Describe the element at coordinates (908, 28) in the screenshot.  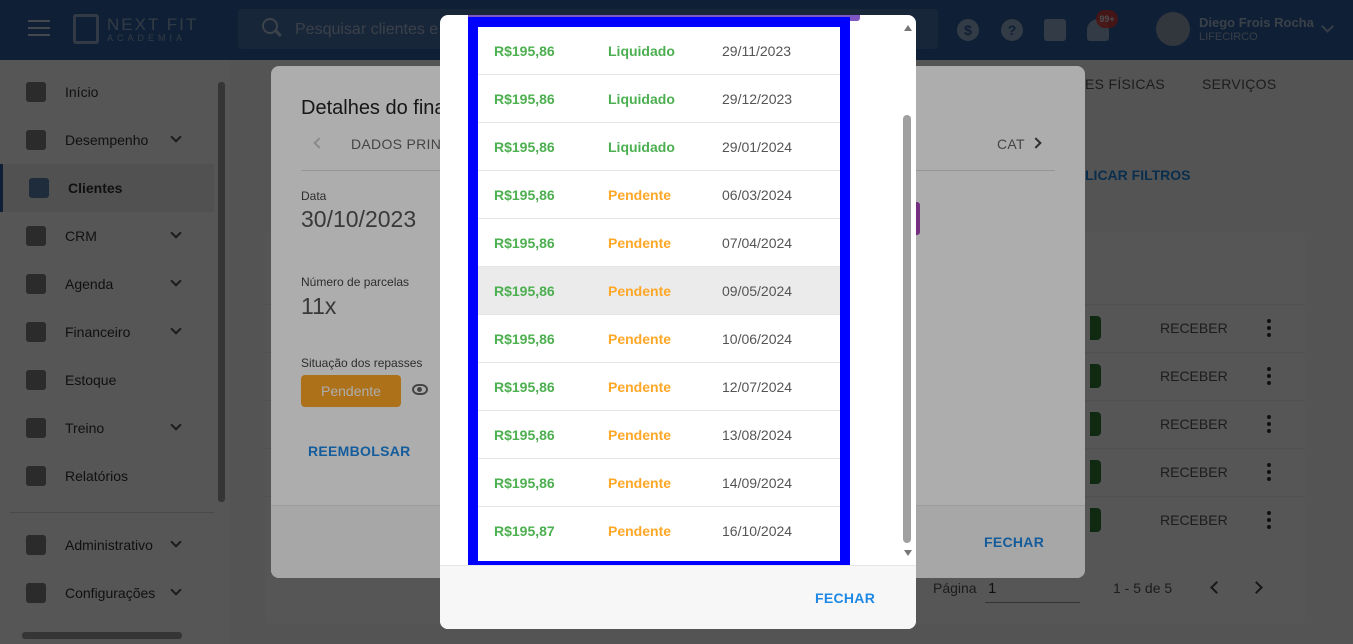
I see `scroll-up-icon` at that location.